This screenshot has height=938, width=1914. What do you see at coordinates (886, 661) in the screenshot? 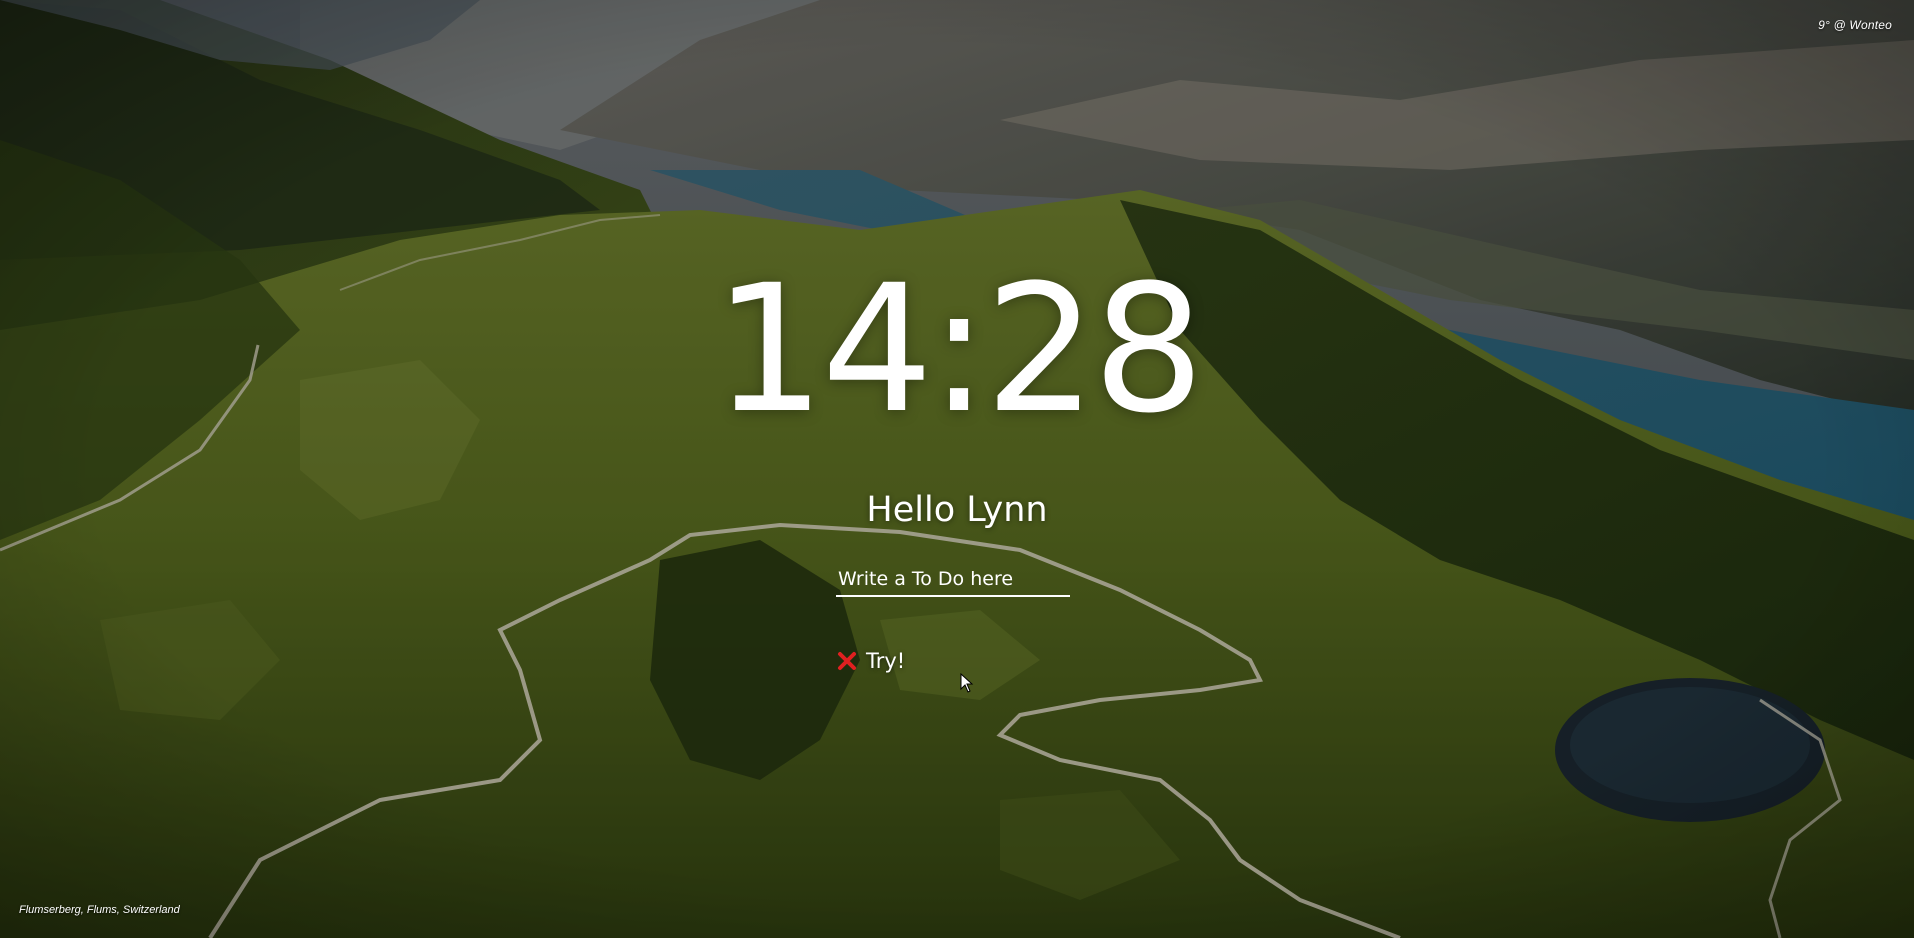
I see `todo-item-label: Try!` at bounding box center [886, 661].